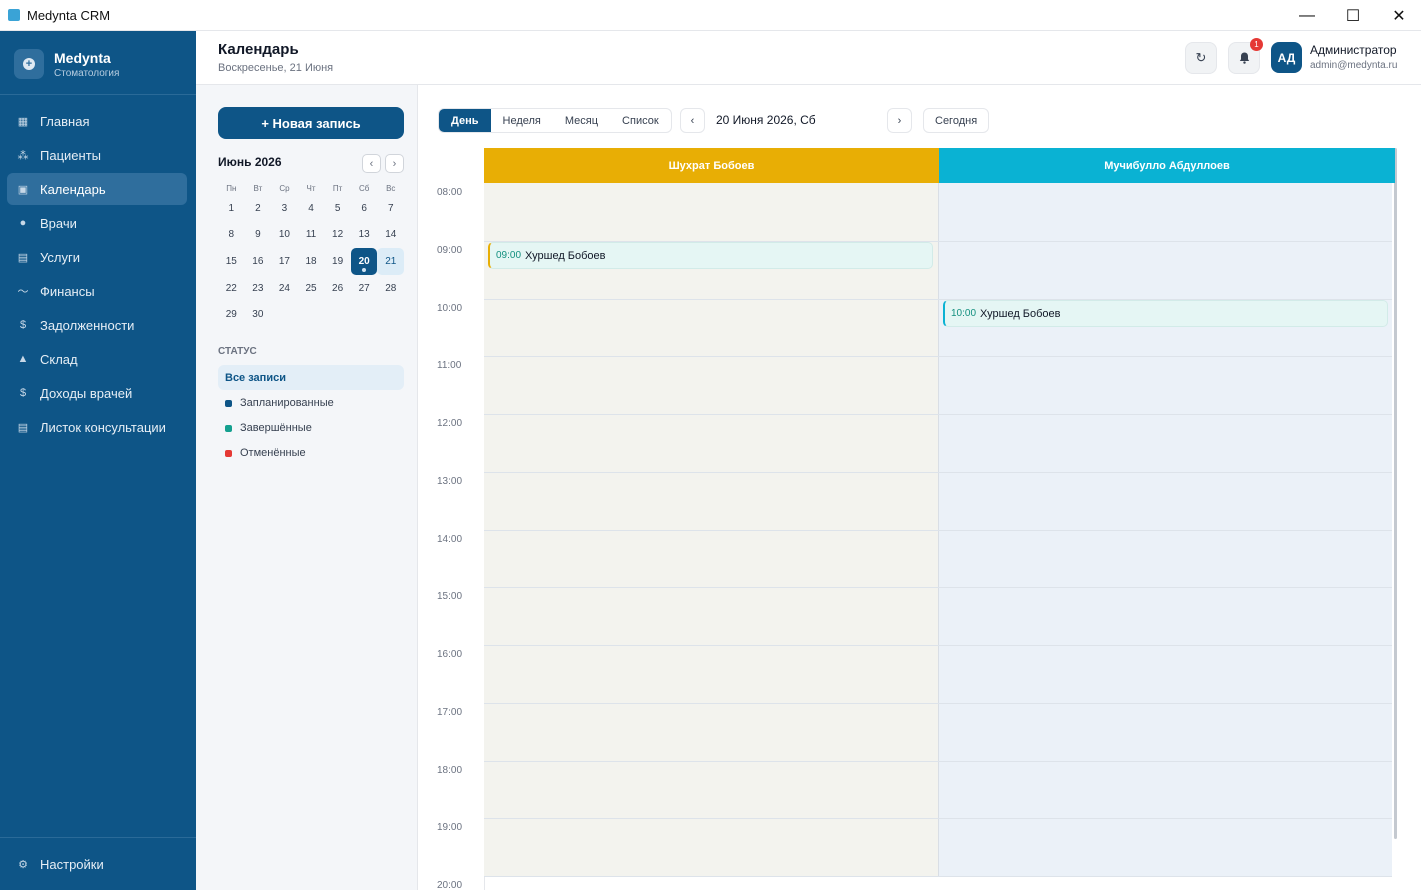  Describe the element at coordinates (710, 15) in the screenshot. I see `window-title-bar: Medynta CRM — ☐ ✕` at that location.